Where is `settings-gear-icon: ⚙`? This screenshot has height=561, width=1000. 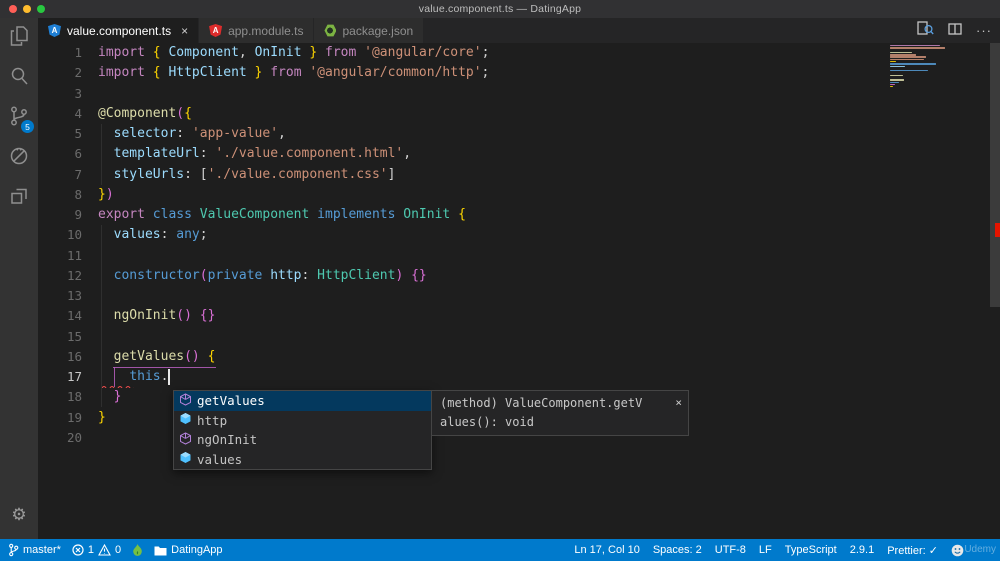 settings-gear-icon: ⚙ is located at coordinates (19, 515).